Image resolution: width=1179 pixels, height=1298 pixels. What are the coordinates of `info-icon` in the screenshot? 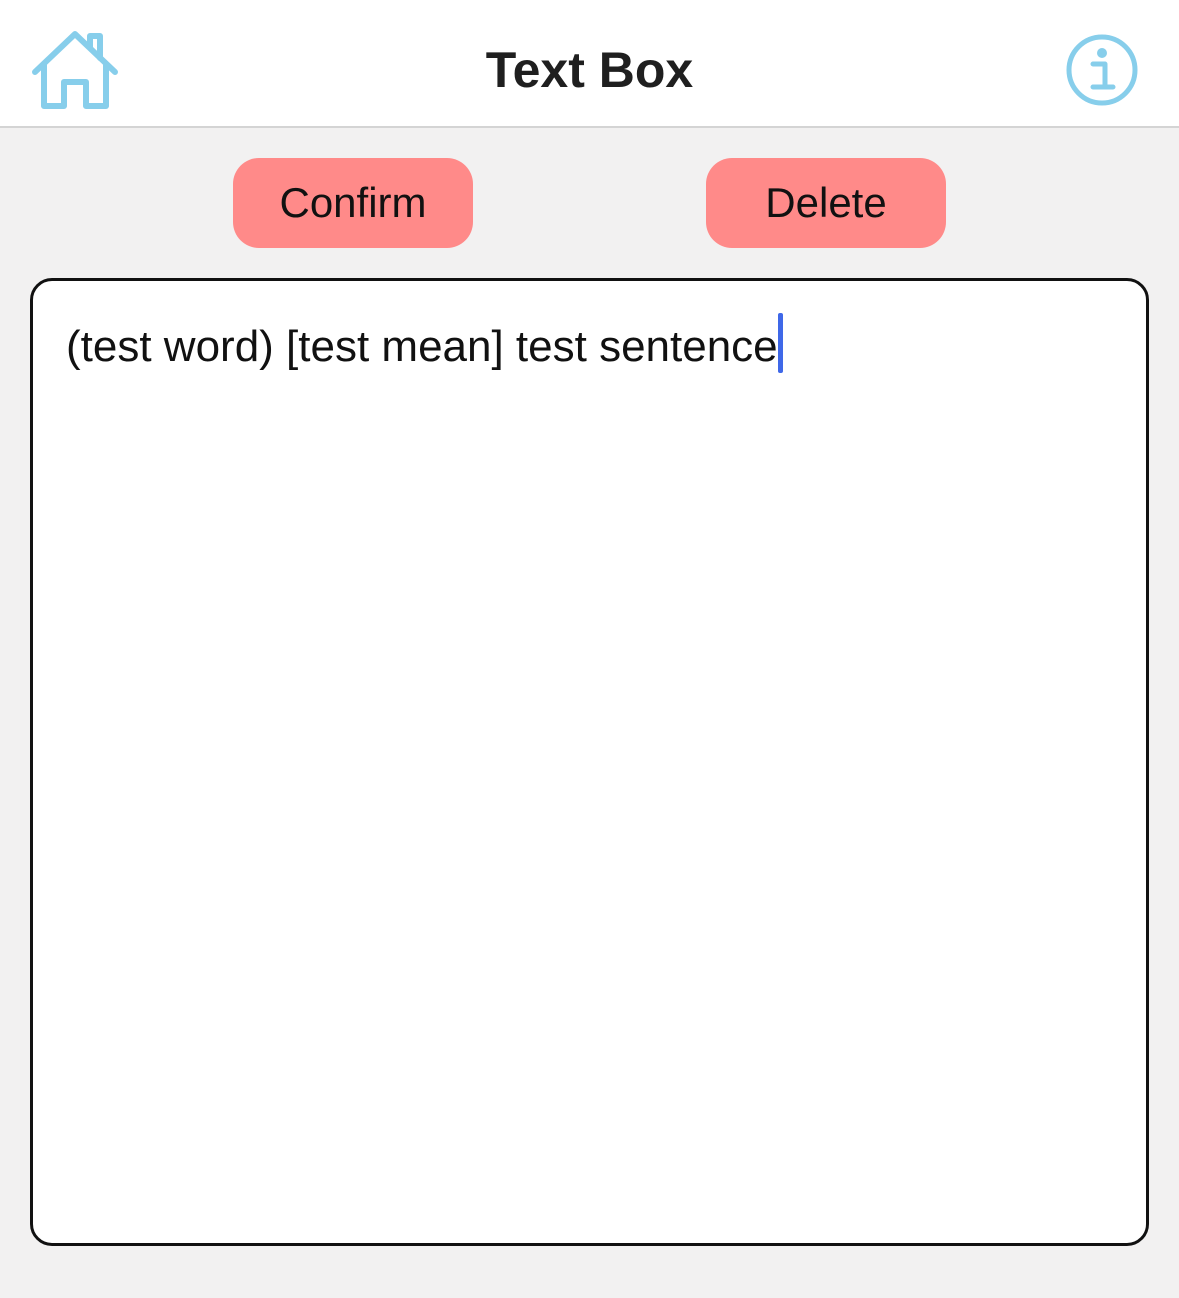 It's located at (1102, 70).